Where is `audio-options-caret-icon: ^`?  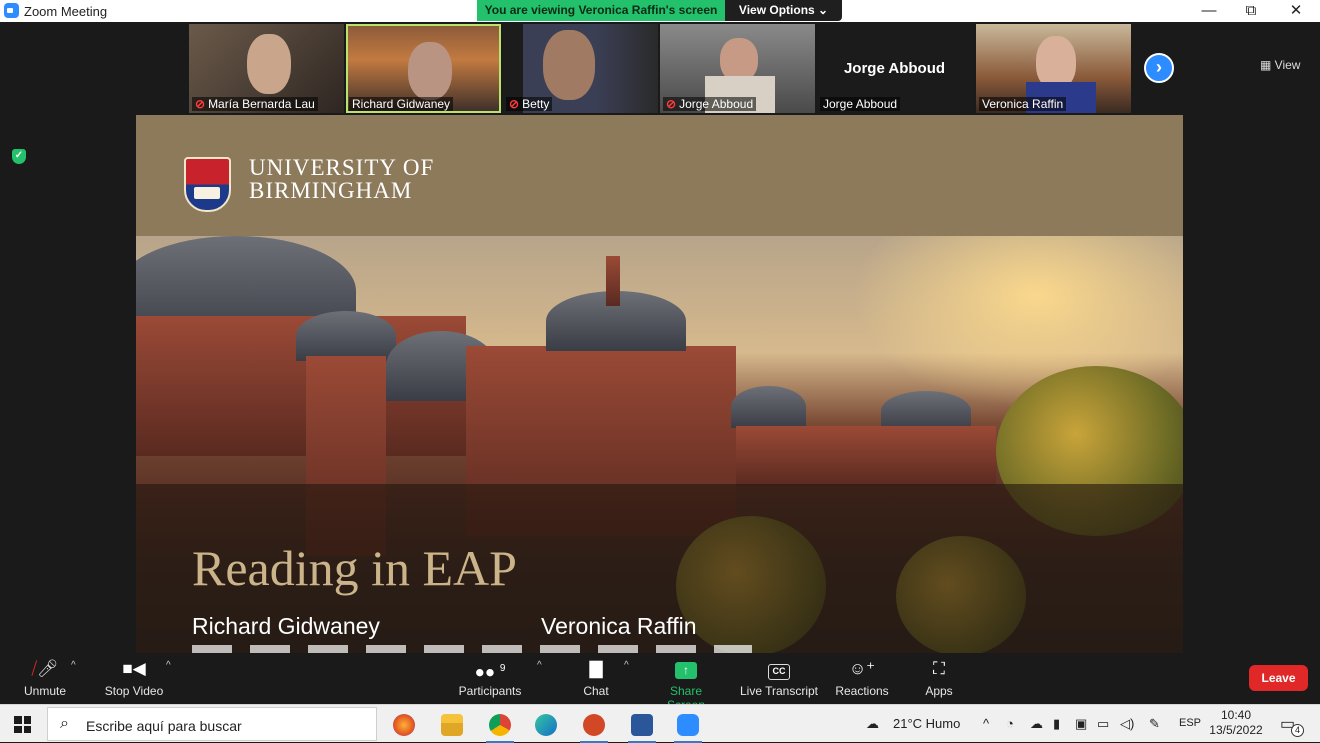 audio-options-caret-icon: ^ is located at coordinates (73, 665).